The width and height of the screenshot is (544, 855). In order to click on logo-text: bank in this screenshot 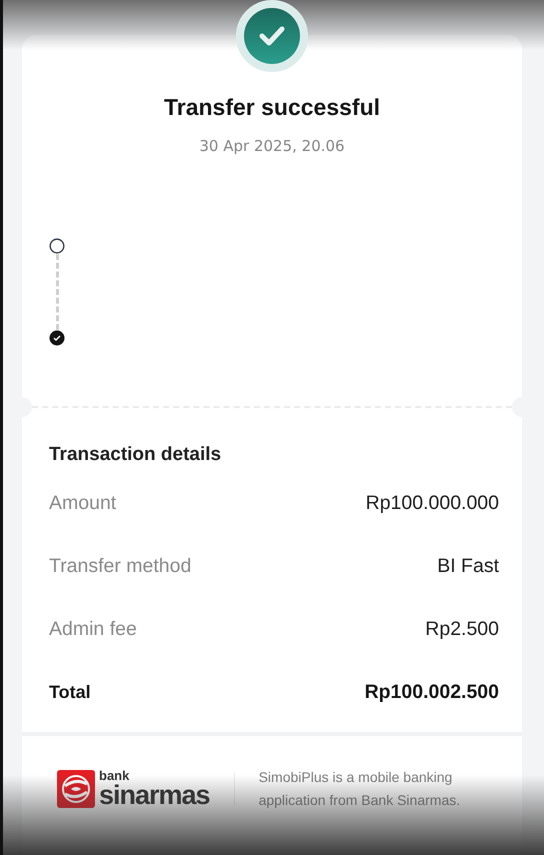, I will do `click(114, 775)`.